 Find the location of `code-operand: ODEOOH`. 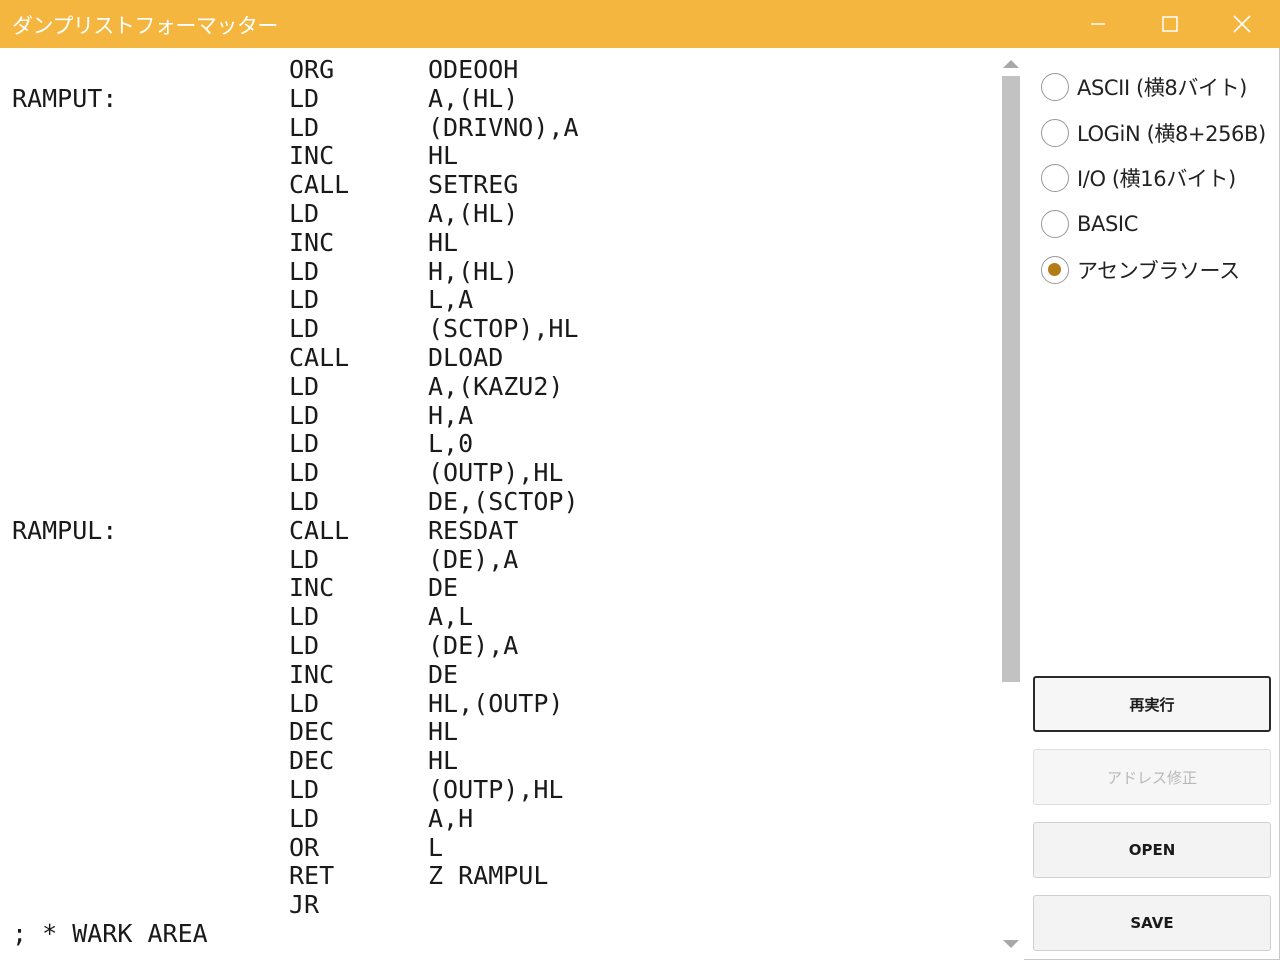

code-operand: ODEOOH is located at coordinates (473, 69).